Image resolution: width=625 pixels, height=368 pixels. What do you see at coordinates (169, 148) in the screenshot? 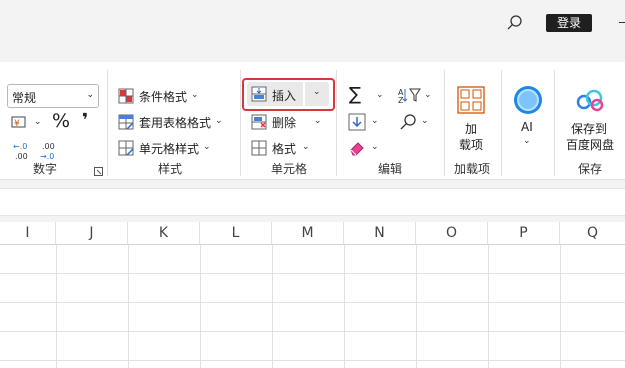
I see `cell-styles-button: 单元格样式` at bounding box center [169, 148].